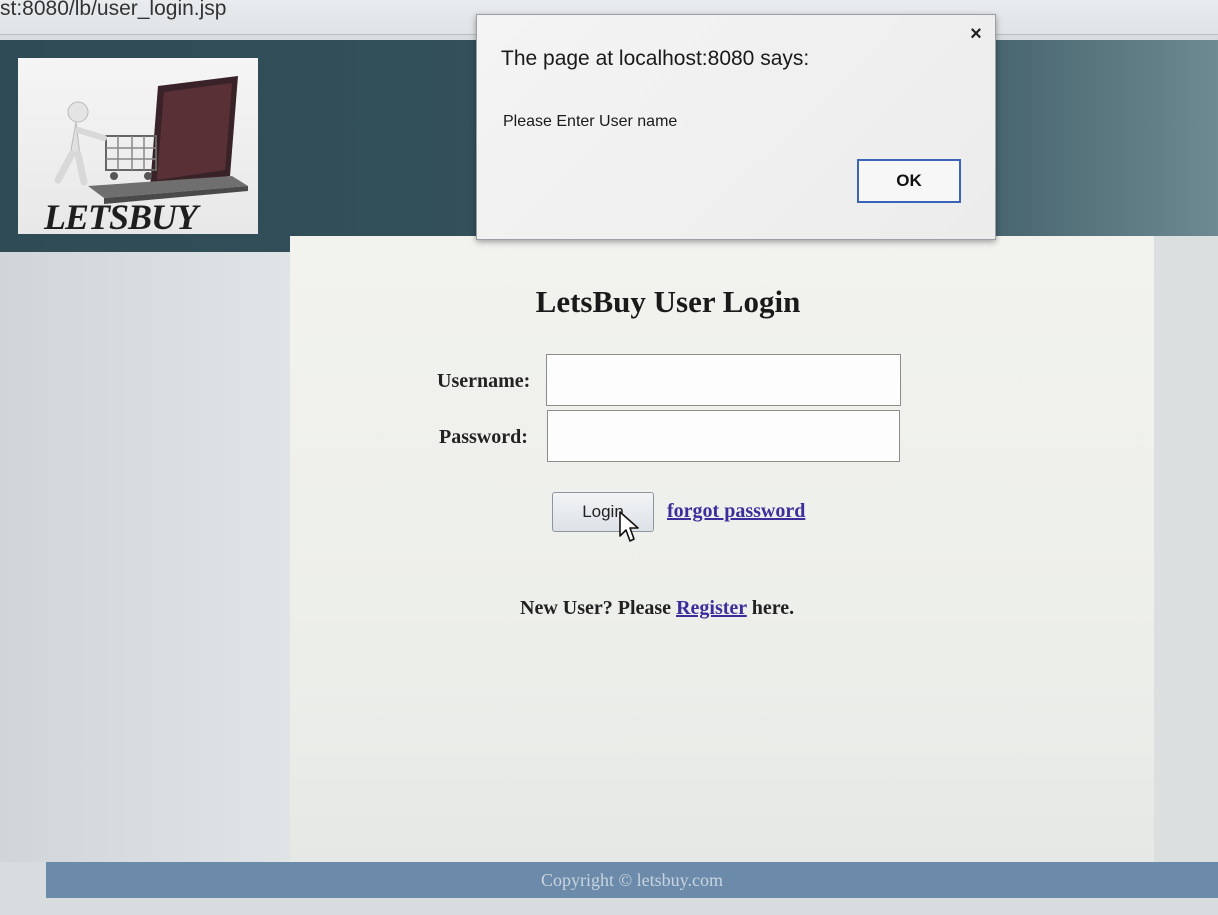 Image resolution: width=1218 pixels, height=915 pixels. I want to click on register-link: Register, so click(711, 608).